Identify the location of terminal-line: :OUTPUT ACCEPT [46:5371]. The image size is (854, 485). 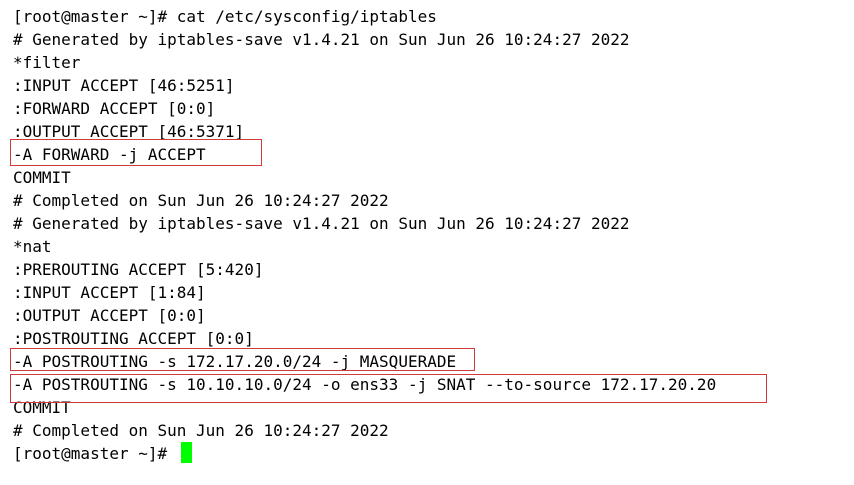
(129, 131).